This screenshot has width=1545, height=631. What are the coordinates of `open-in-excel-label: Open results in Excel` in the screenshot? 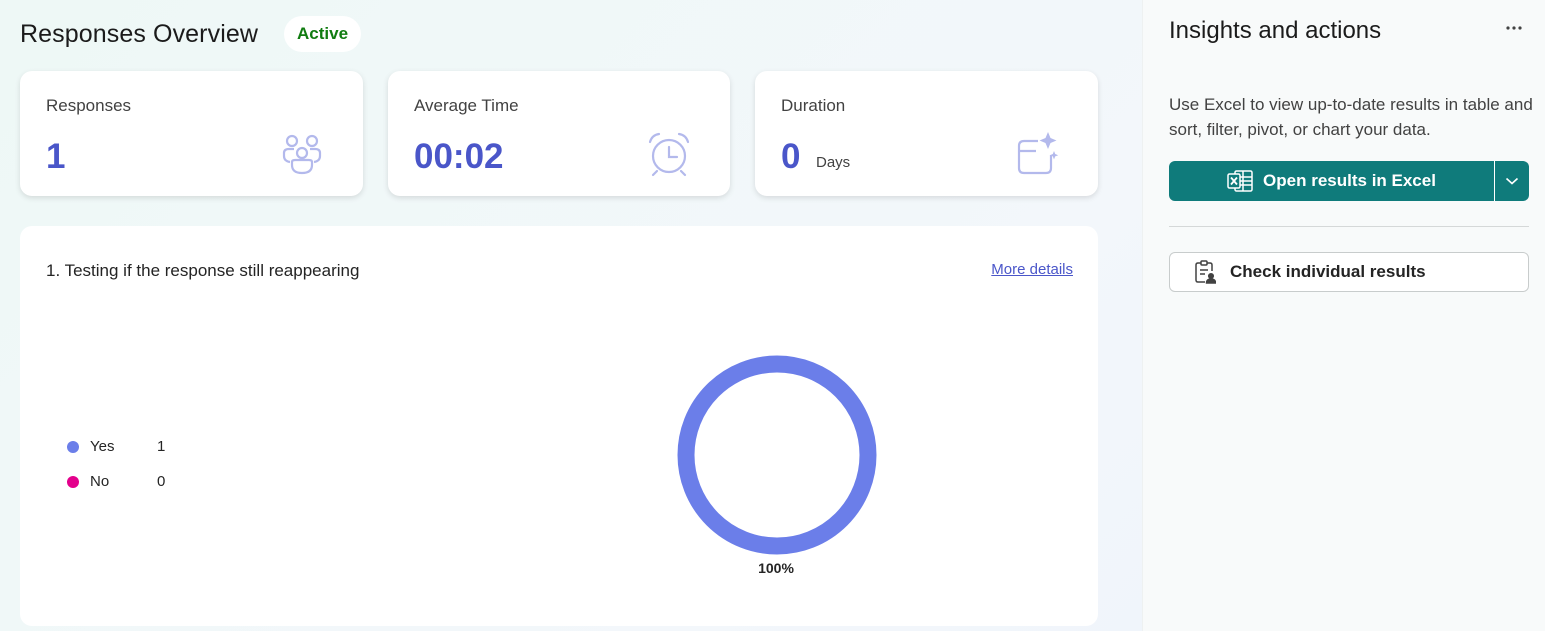 It's located at (1349, 180).